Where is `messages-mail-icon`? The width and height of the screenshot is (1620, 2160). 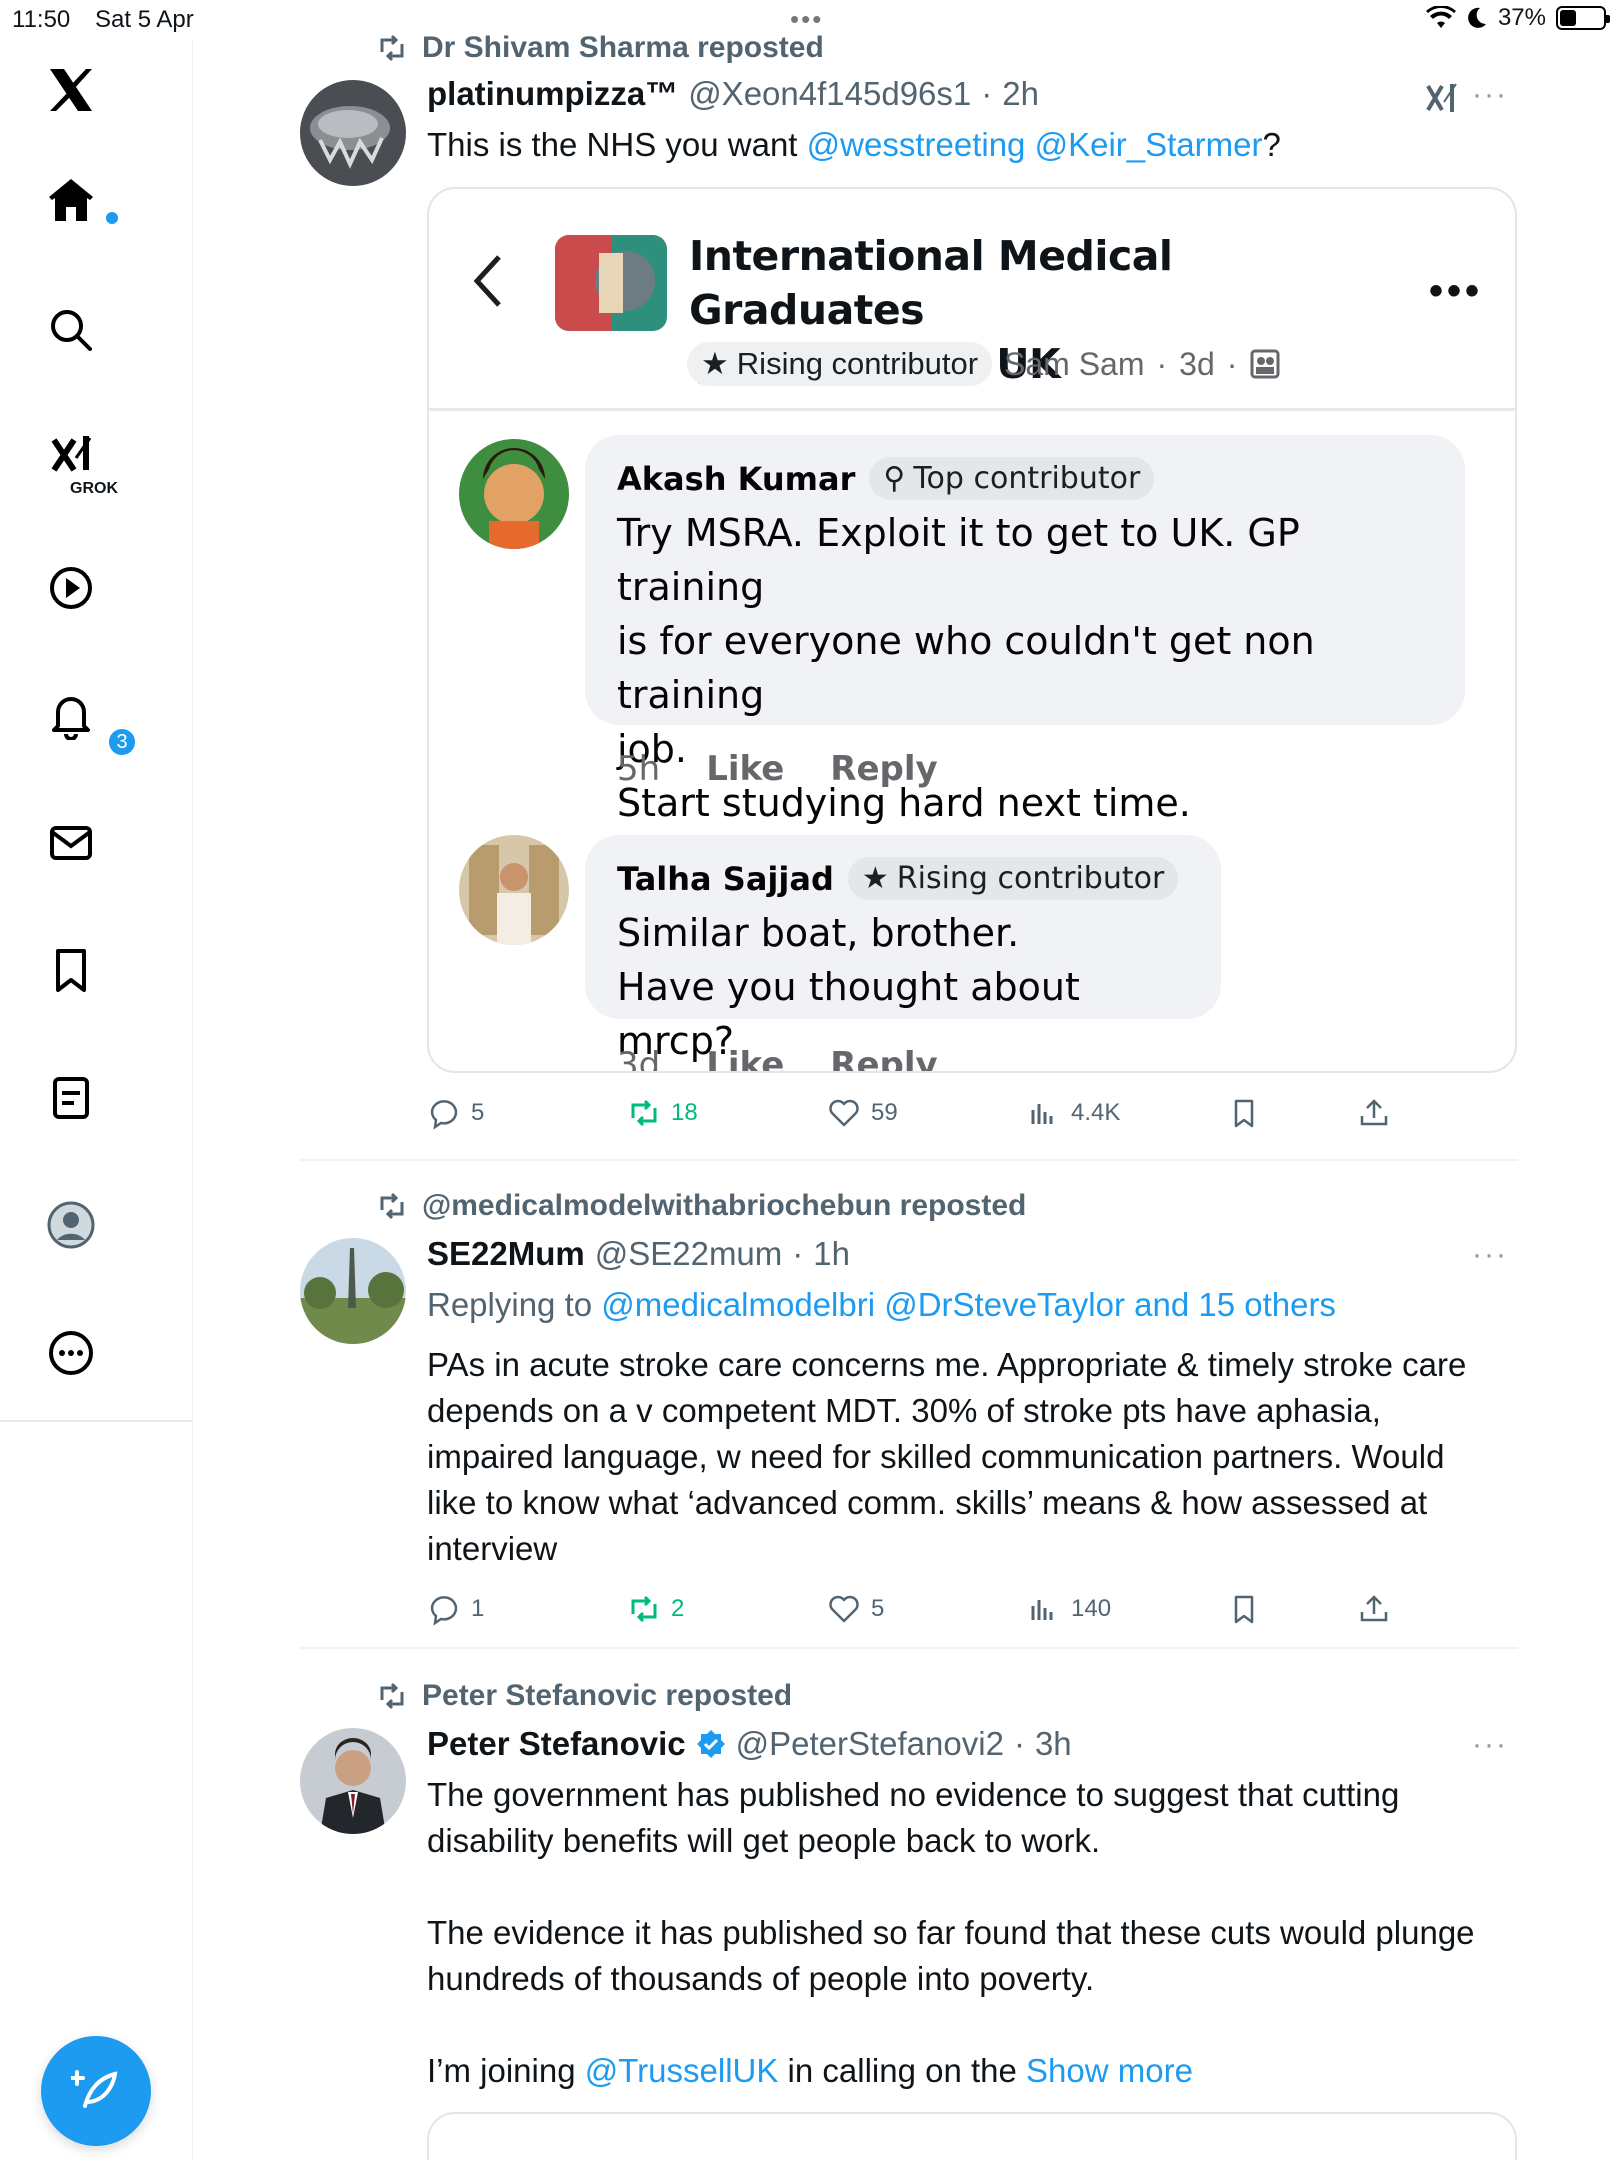
messages-mail-icon is located at coordinates (96, 843).